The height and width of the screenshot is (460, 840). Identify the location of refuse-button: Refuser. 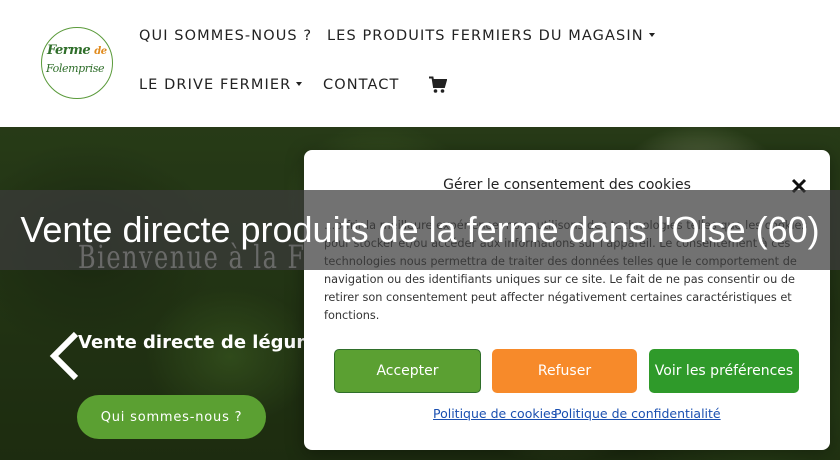
(564, 371).